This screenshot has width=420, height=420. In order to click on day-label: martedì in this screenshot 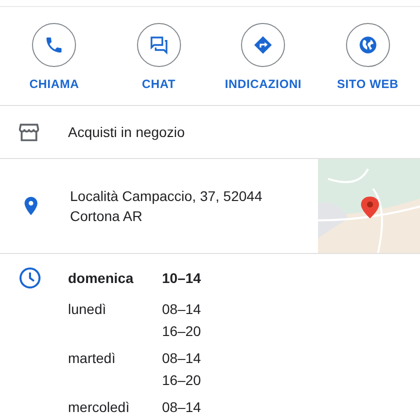, I will do `click(92, 359)`.